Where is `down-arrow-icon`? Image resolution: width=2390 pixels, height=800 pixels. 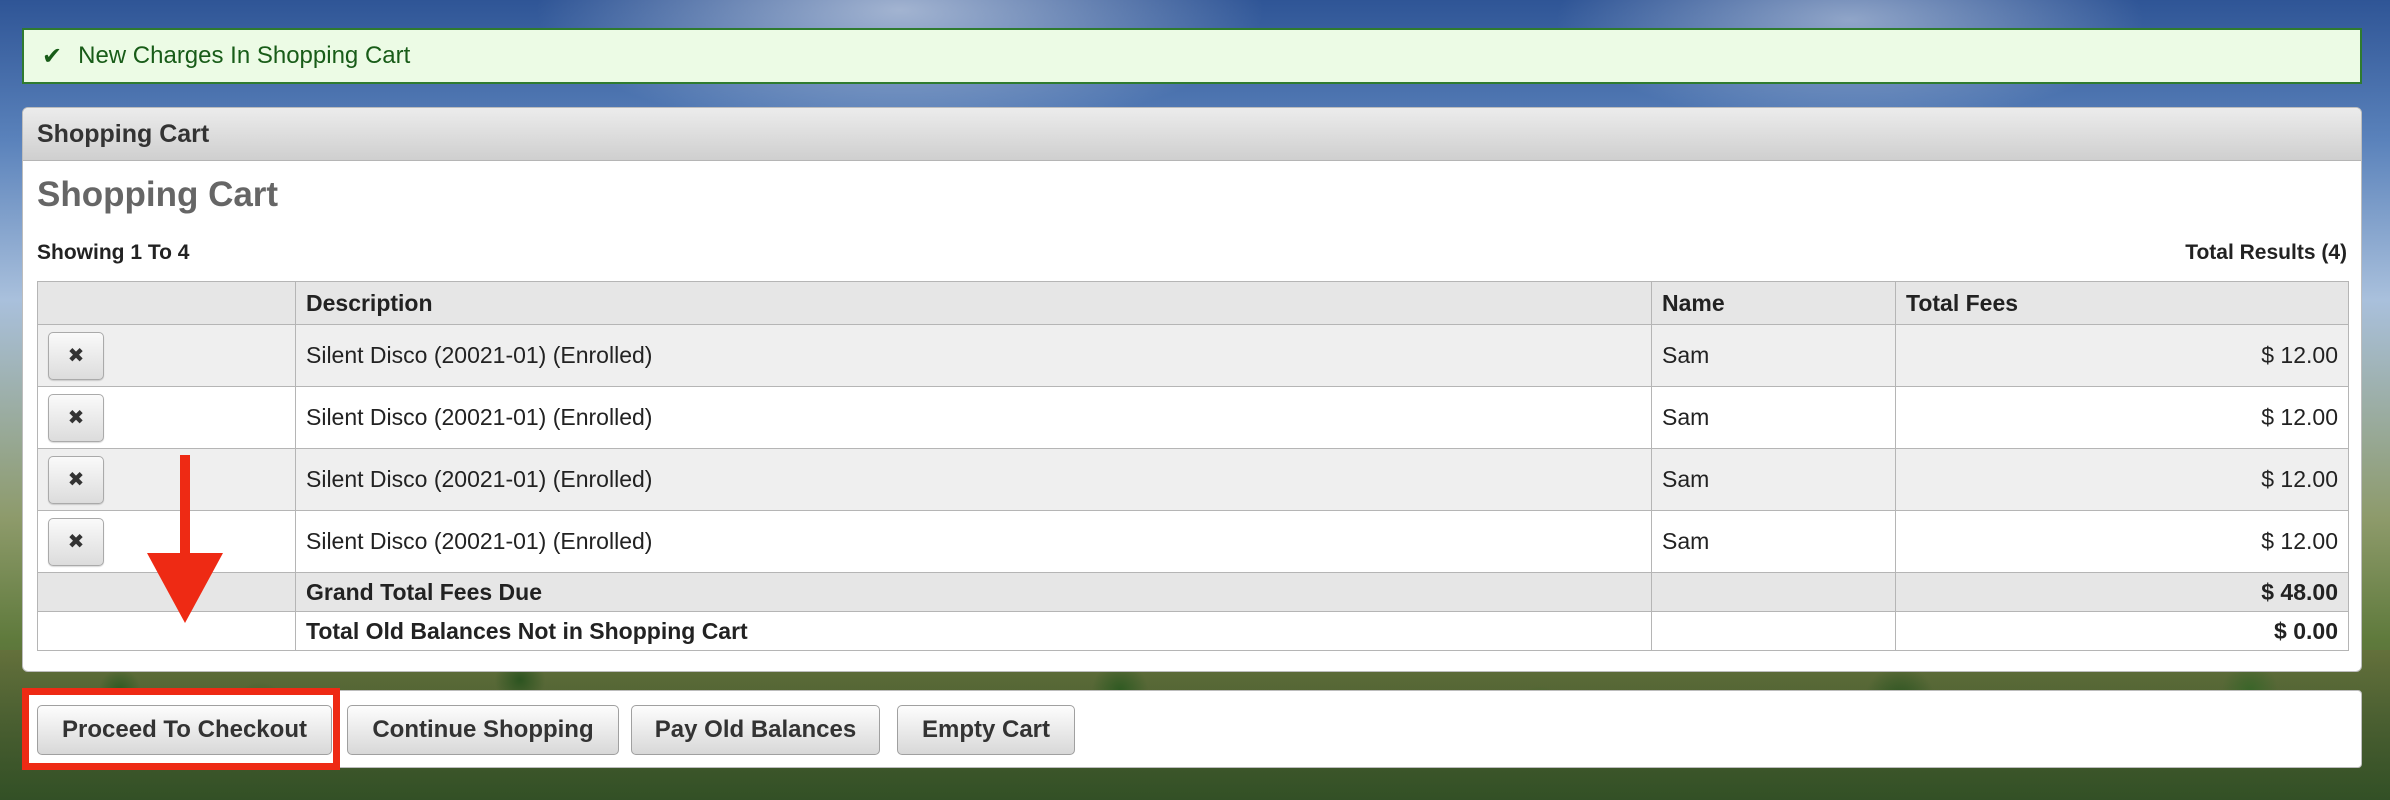 down-arrow-icon is located at coordinates (185, 539).